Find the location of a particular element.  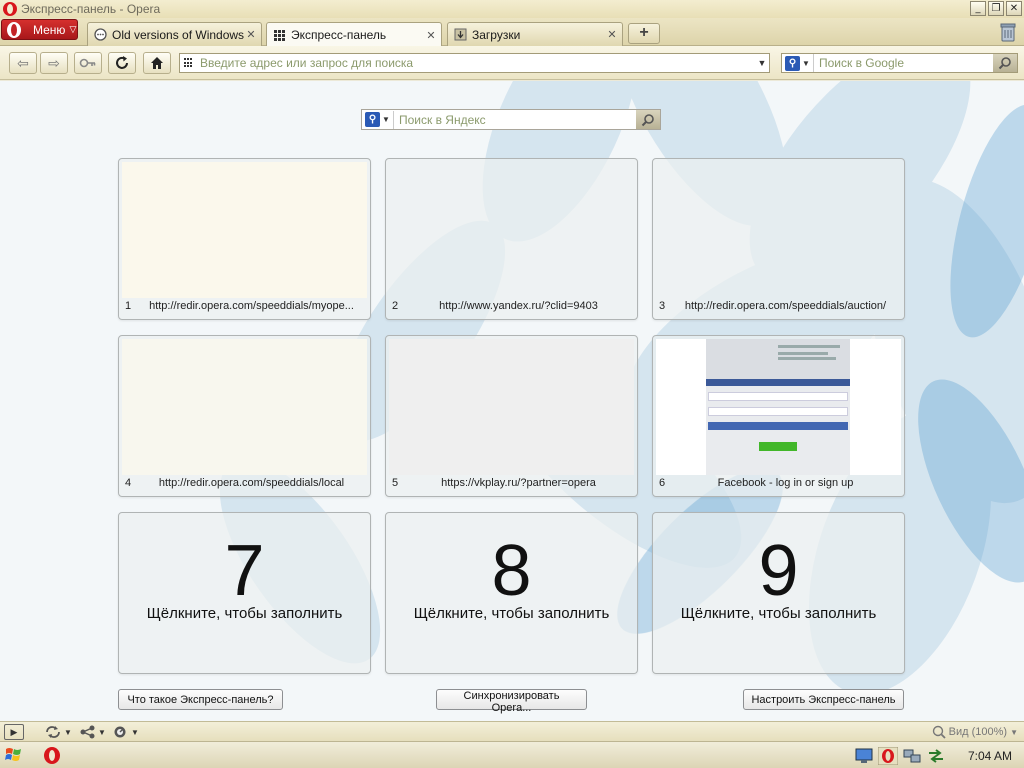

share-icon is located at coordinates (87, 732).